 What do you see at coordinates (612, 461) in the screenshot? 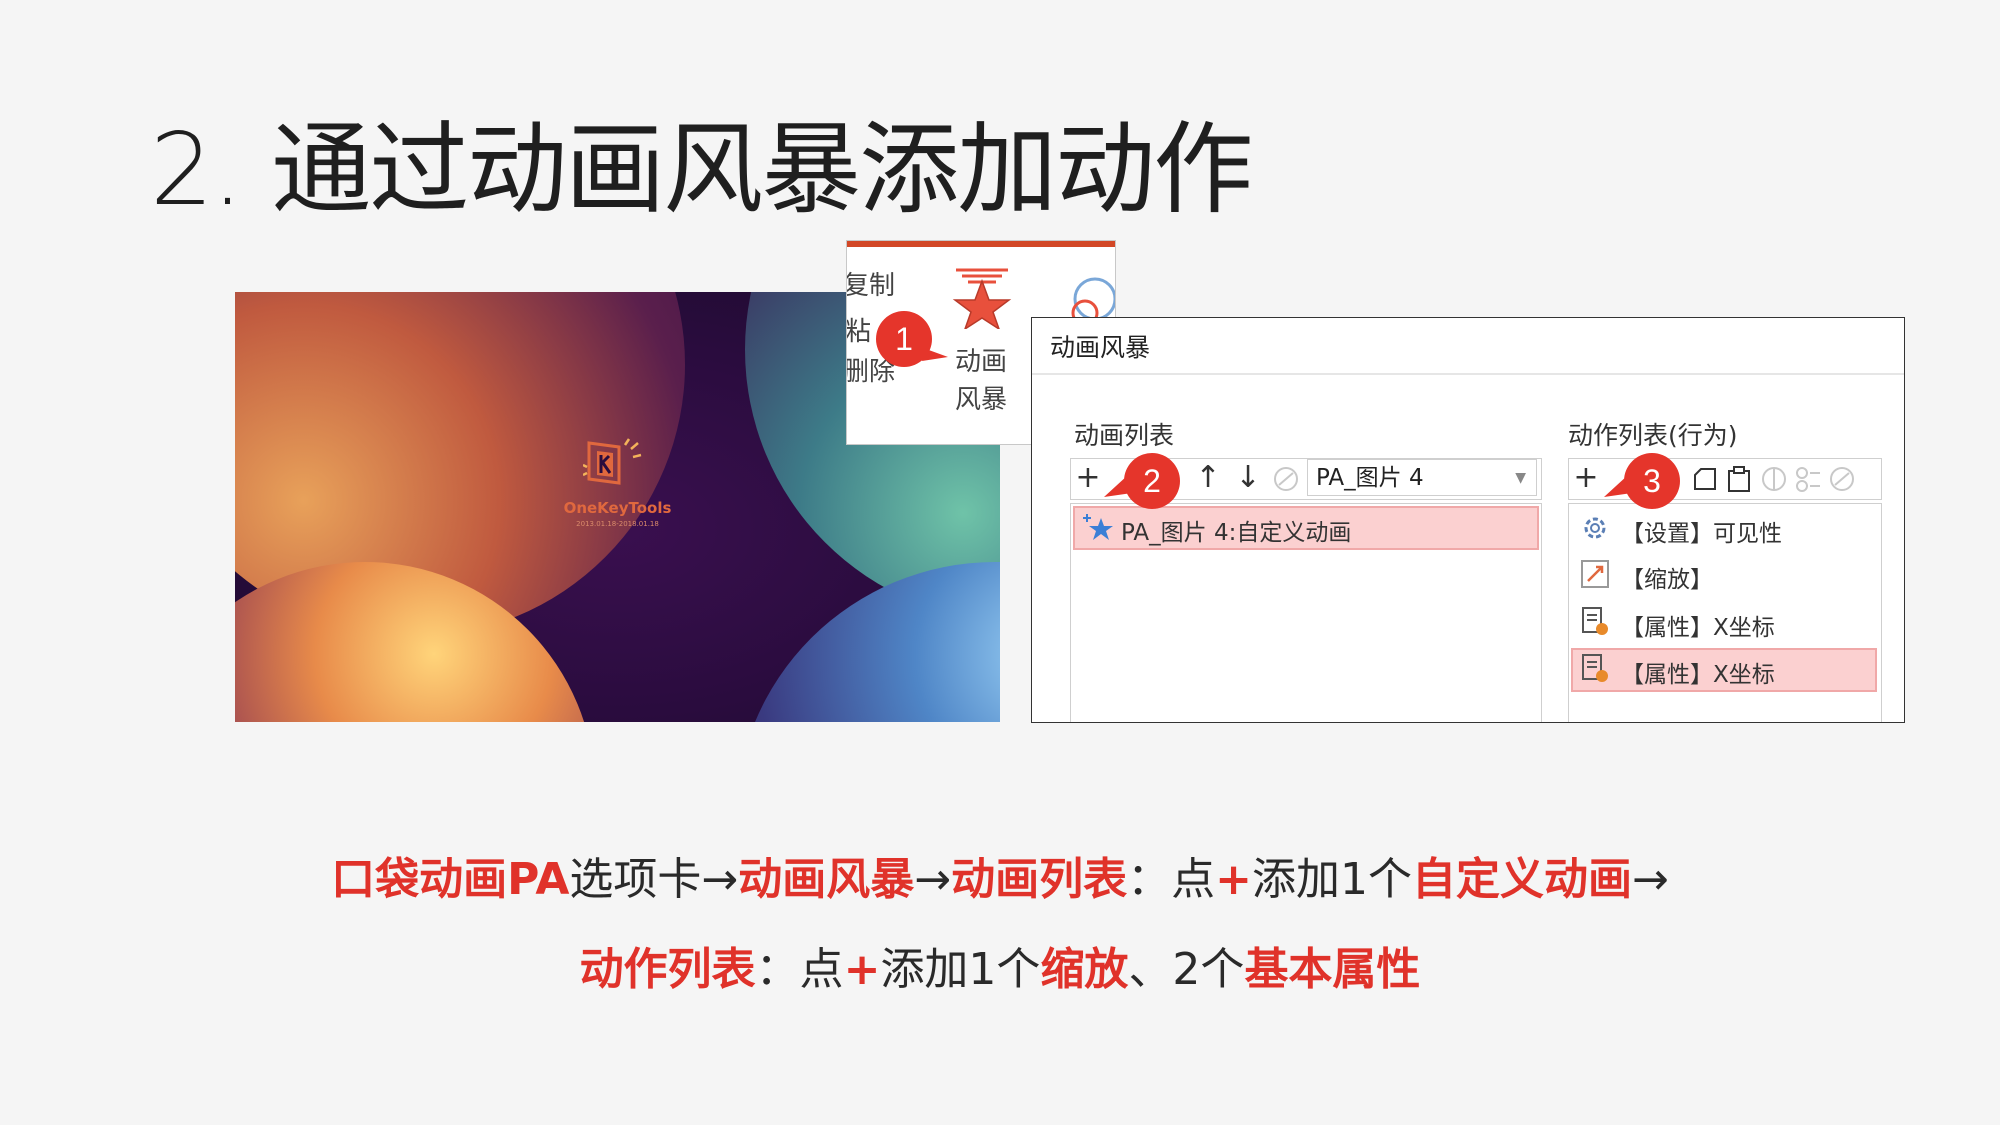
I see `onekeytools-logo-icon` at bounding box center [612, 461].